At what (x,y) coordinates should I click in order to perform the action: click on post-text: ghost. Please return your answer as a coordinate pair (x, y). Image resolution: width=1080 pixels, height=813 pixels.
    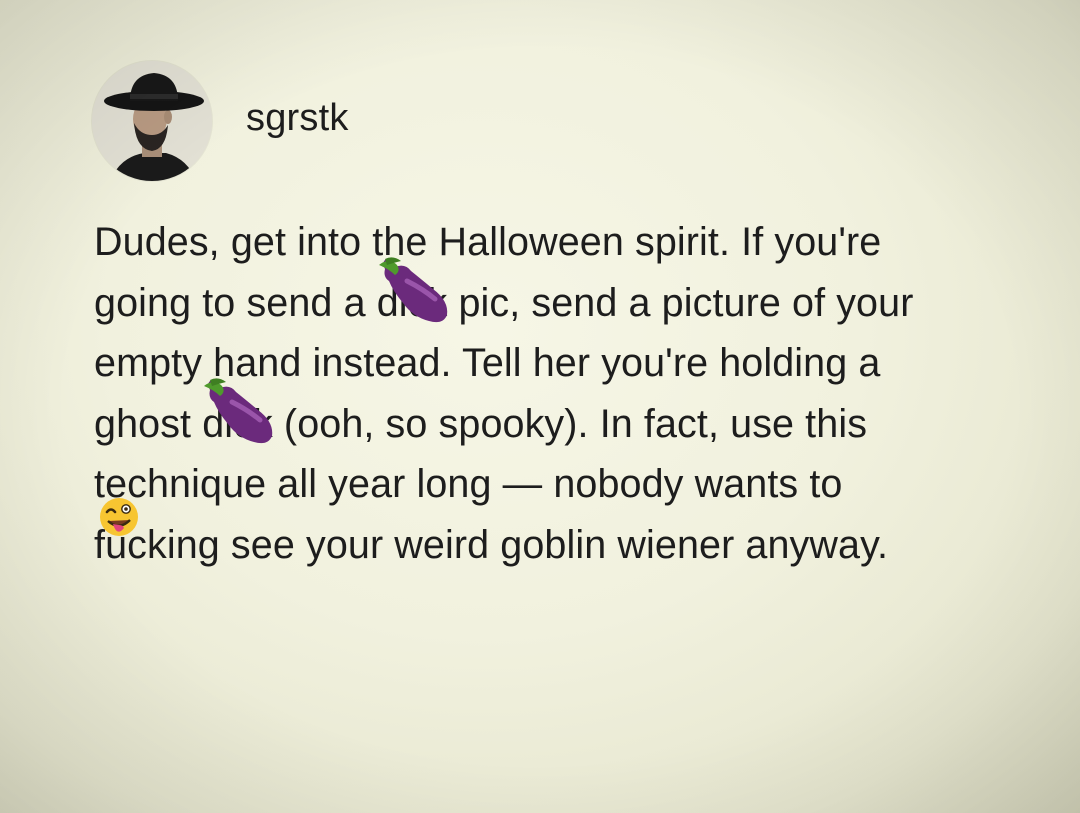
    Looking at the image, I should click on (148, 423).